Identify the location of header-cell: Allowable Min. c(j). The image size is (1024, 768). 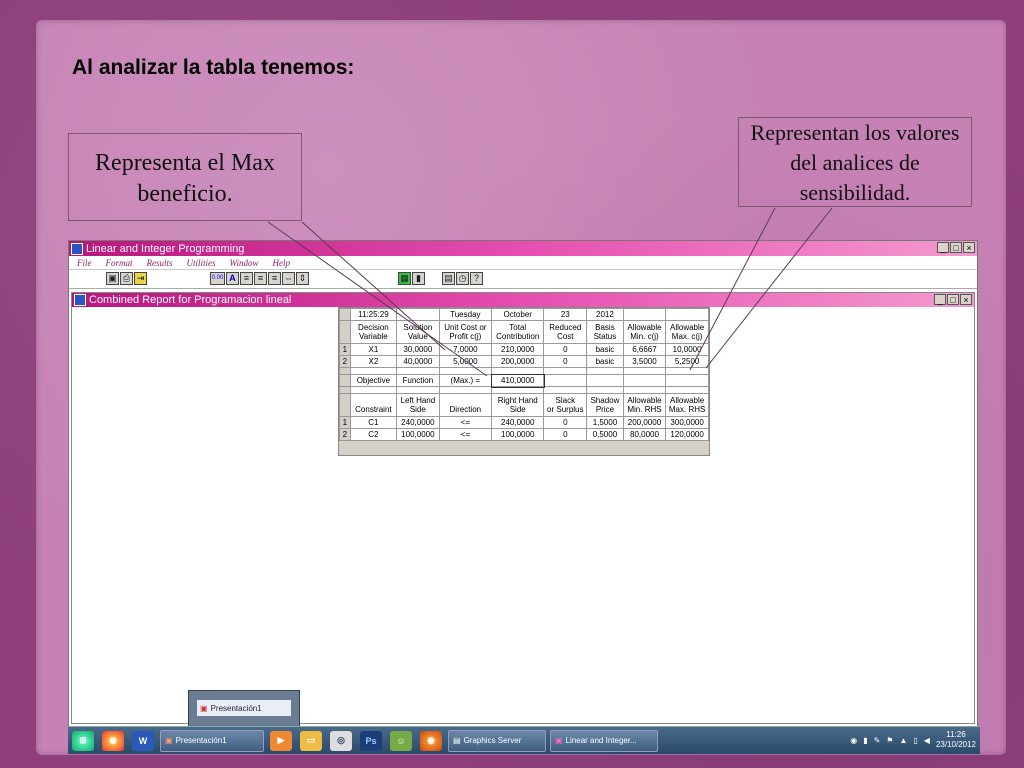
(644, 332).